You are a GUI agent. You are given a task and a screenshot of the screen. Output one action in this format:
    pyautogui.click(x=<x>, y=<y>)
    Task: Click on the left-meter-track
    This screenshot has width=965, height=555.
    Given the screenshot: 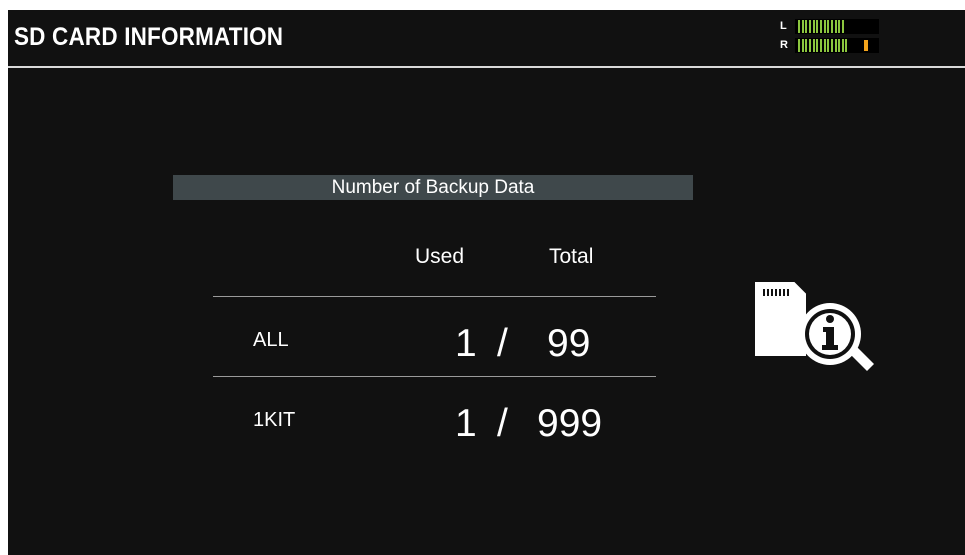 What is the action you would take?
    pyautogui.click(x=837, y=26)
    